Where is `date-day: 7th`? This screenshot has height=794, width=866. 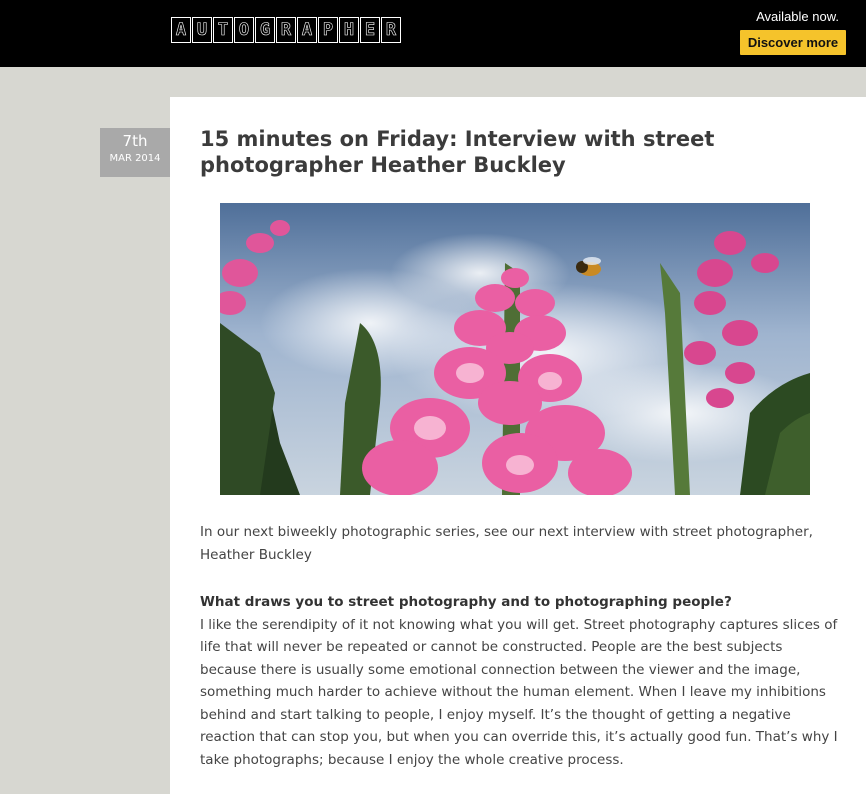
date-day: 7th is located at coordinates (135, 141).